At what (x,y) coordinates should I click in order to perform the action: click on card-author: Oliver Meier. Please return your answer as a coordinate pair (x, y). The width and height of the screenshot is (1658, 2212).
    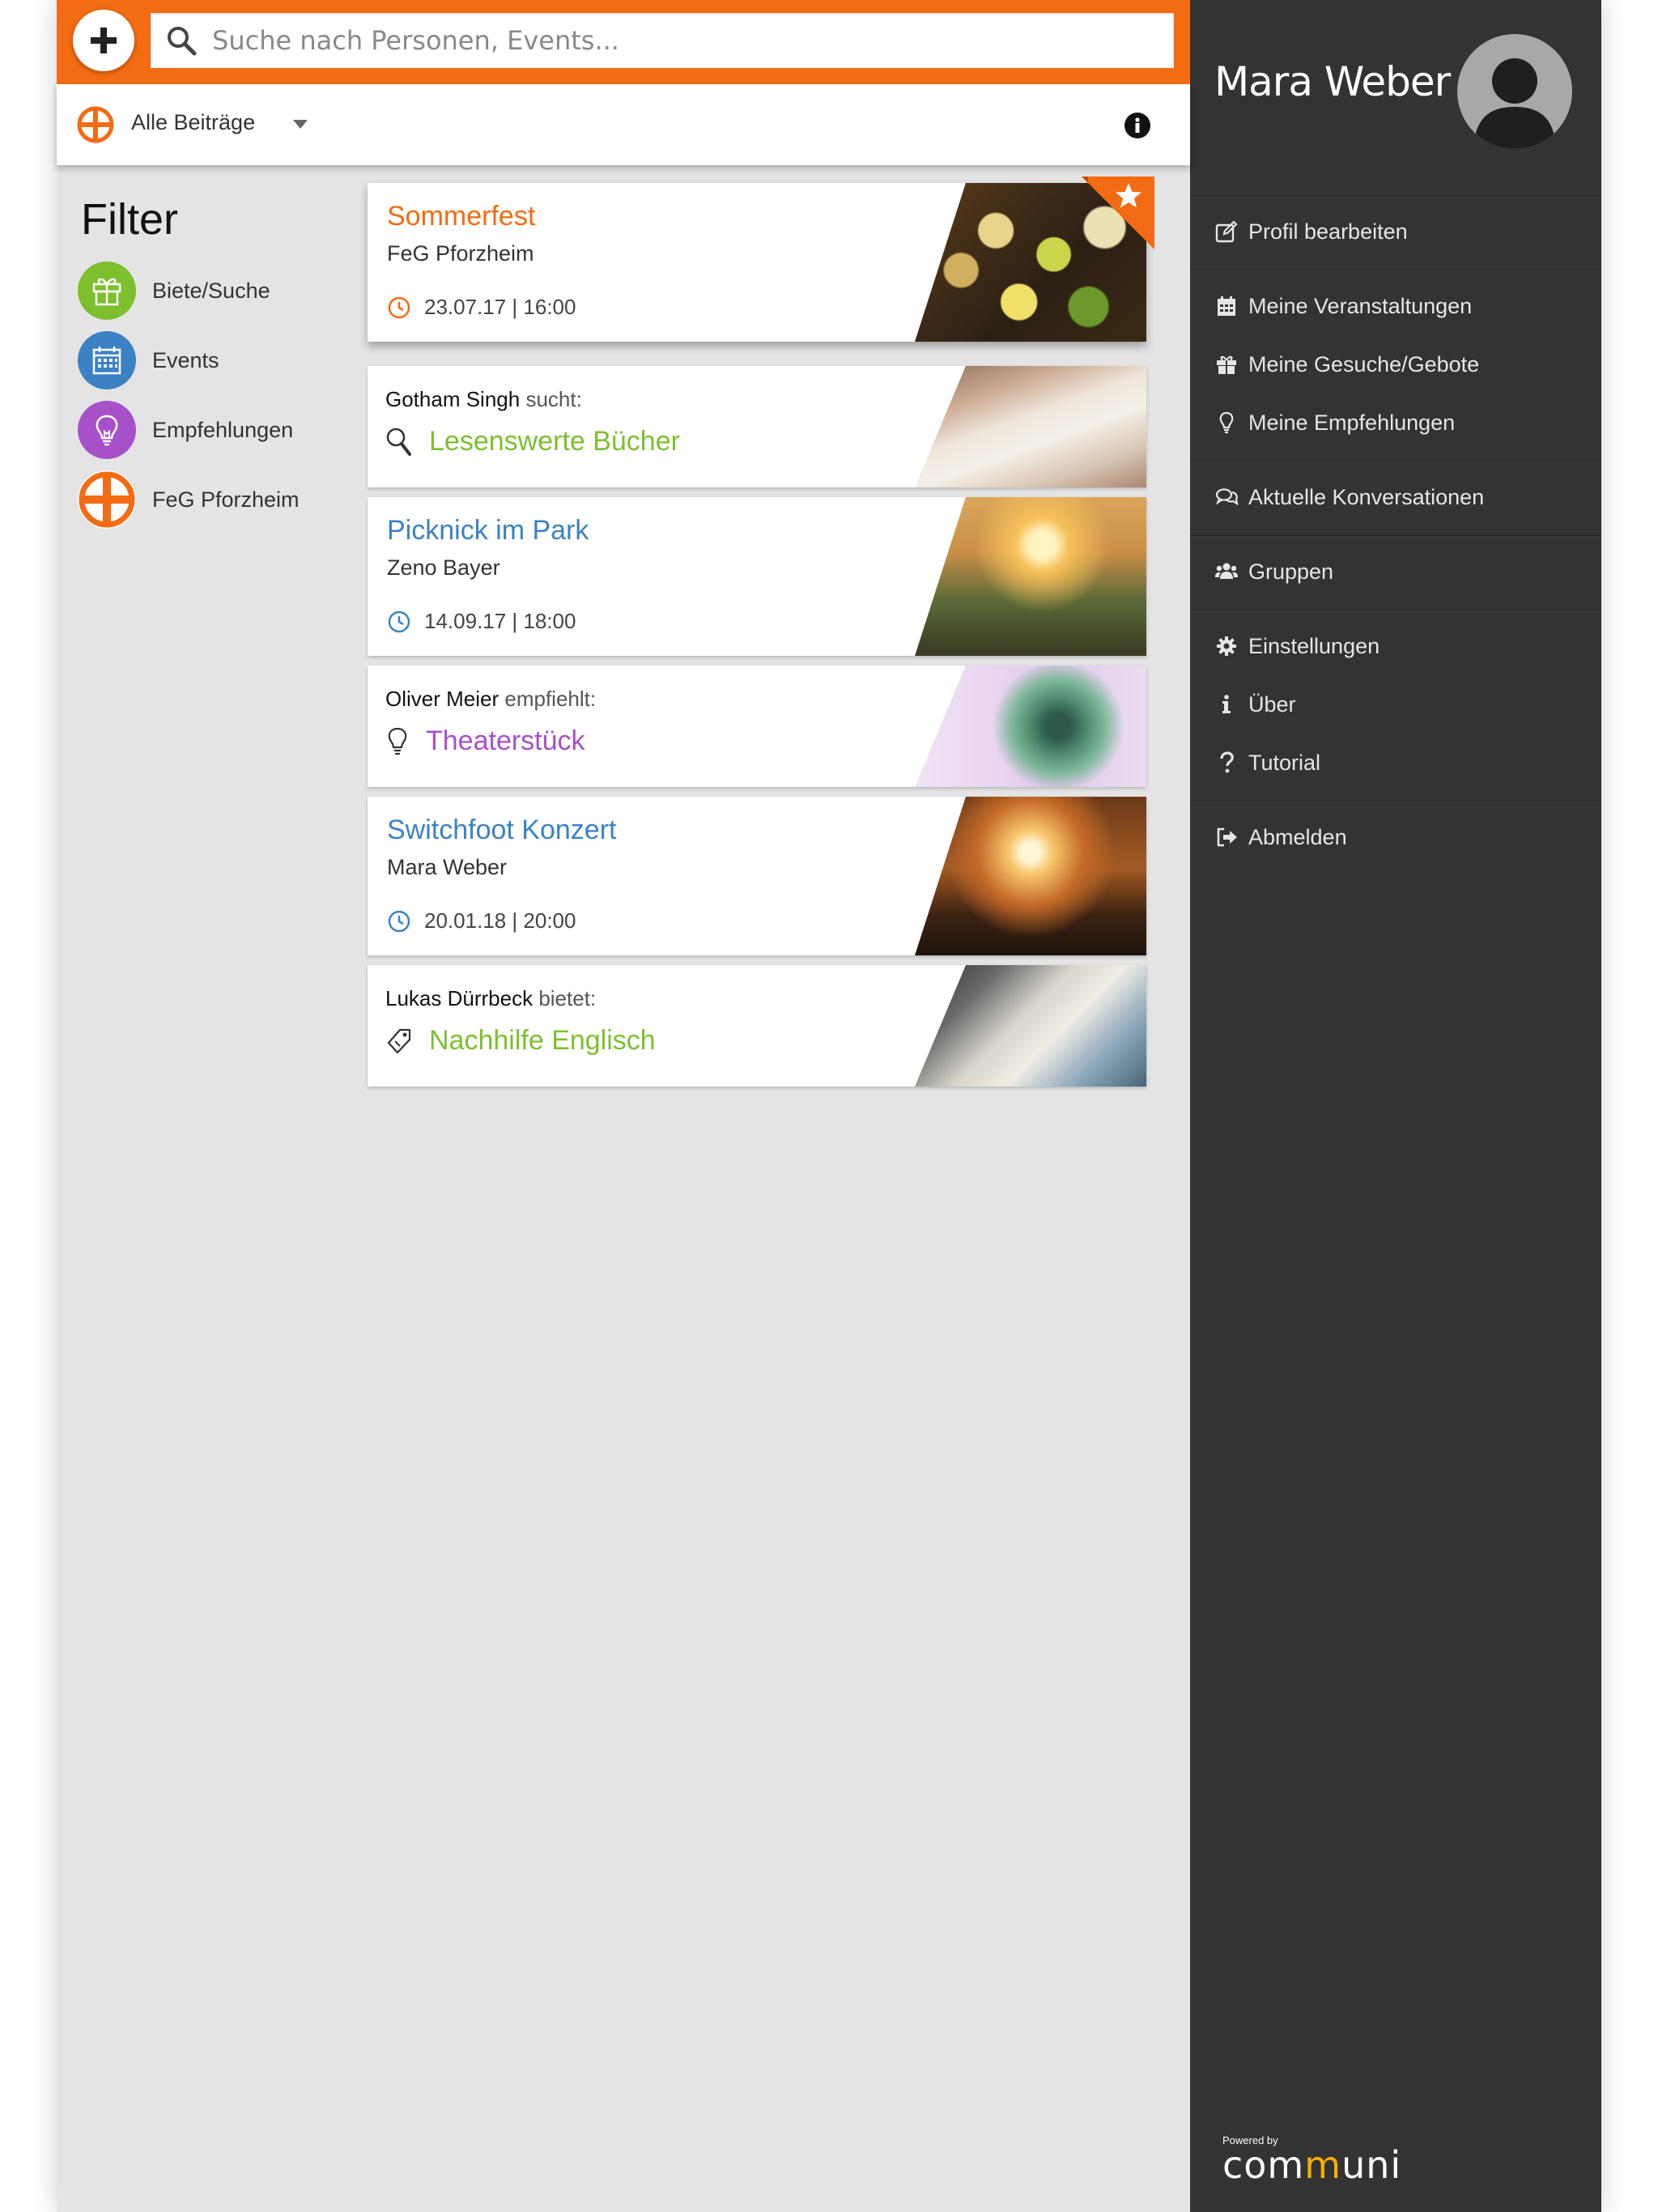
    Looking at the image, I should click on (442, 699).